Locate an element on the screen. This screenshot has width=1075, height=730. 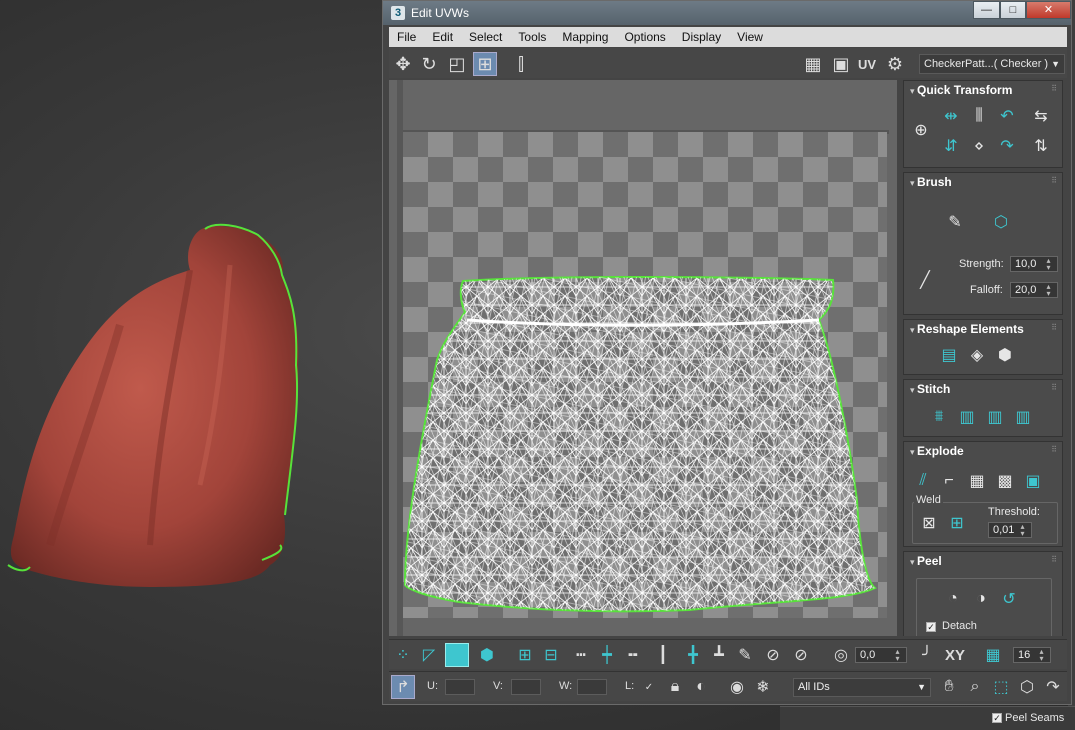
relax-by-polygon-icon: ⬢ is located at coordinates (1005, 355).